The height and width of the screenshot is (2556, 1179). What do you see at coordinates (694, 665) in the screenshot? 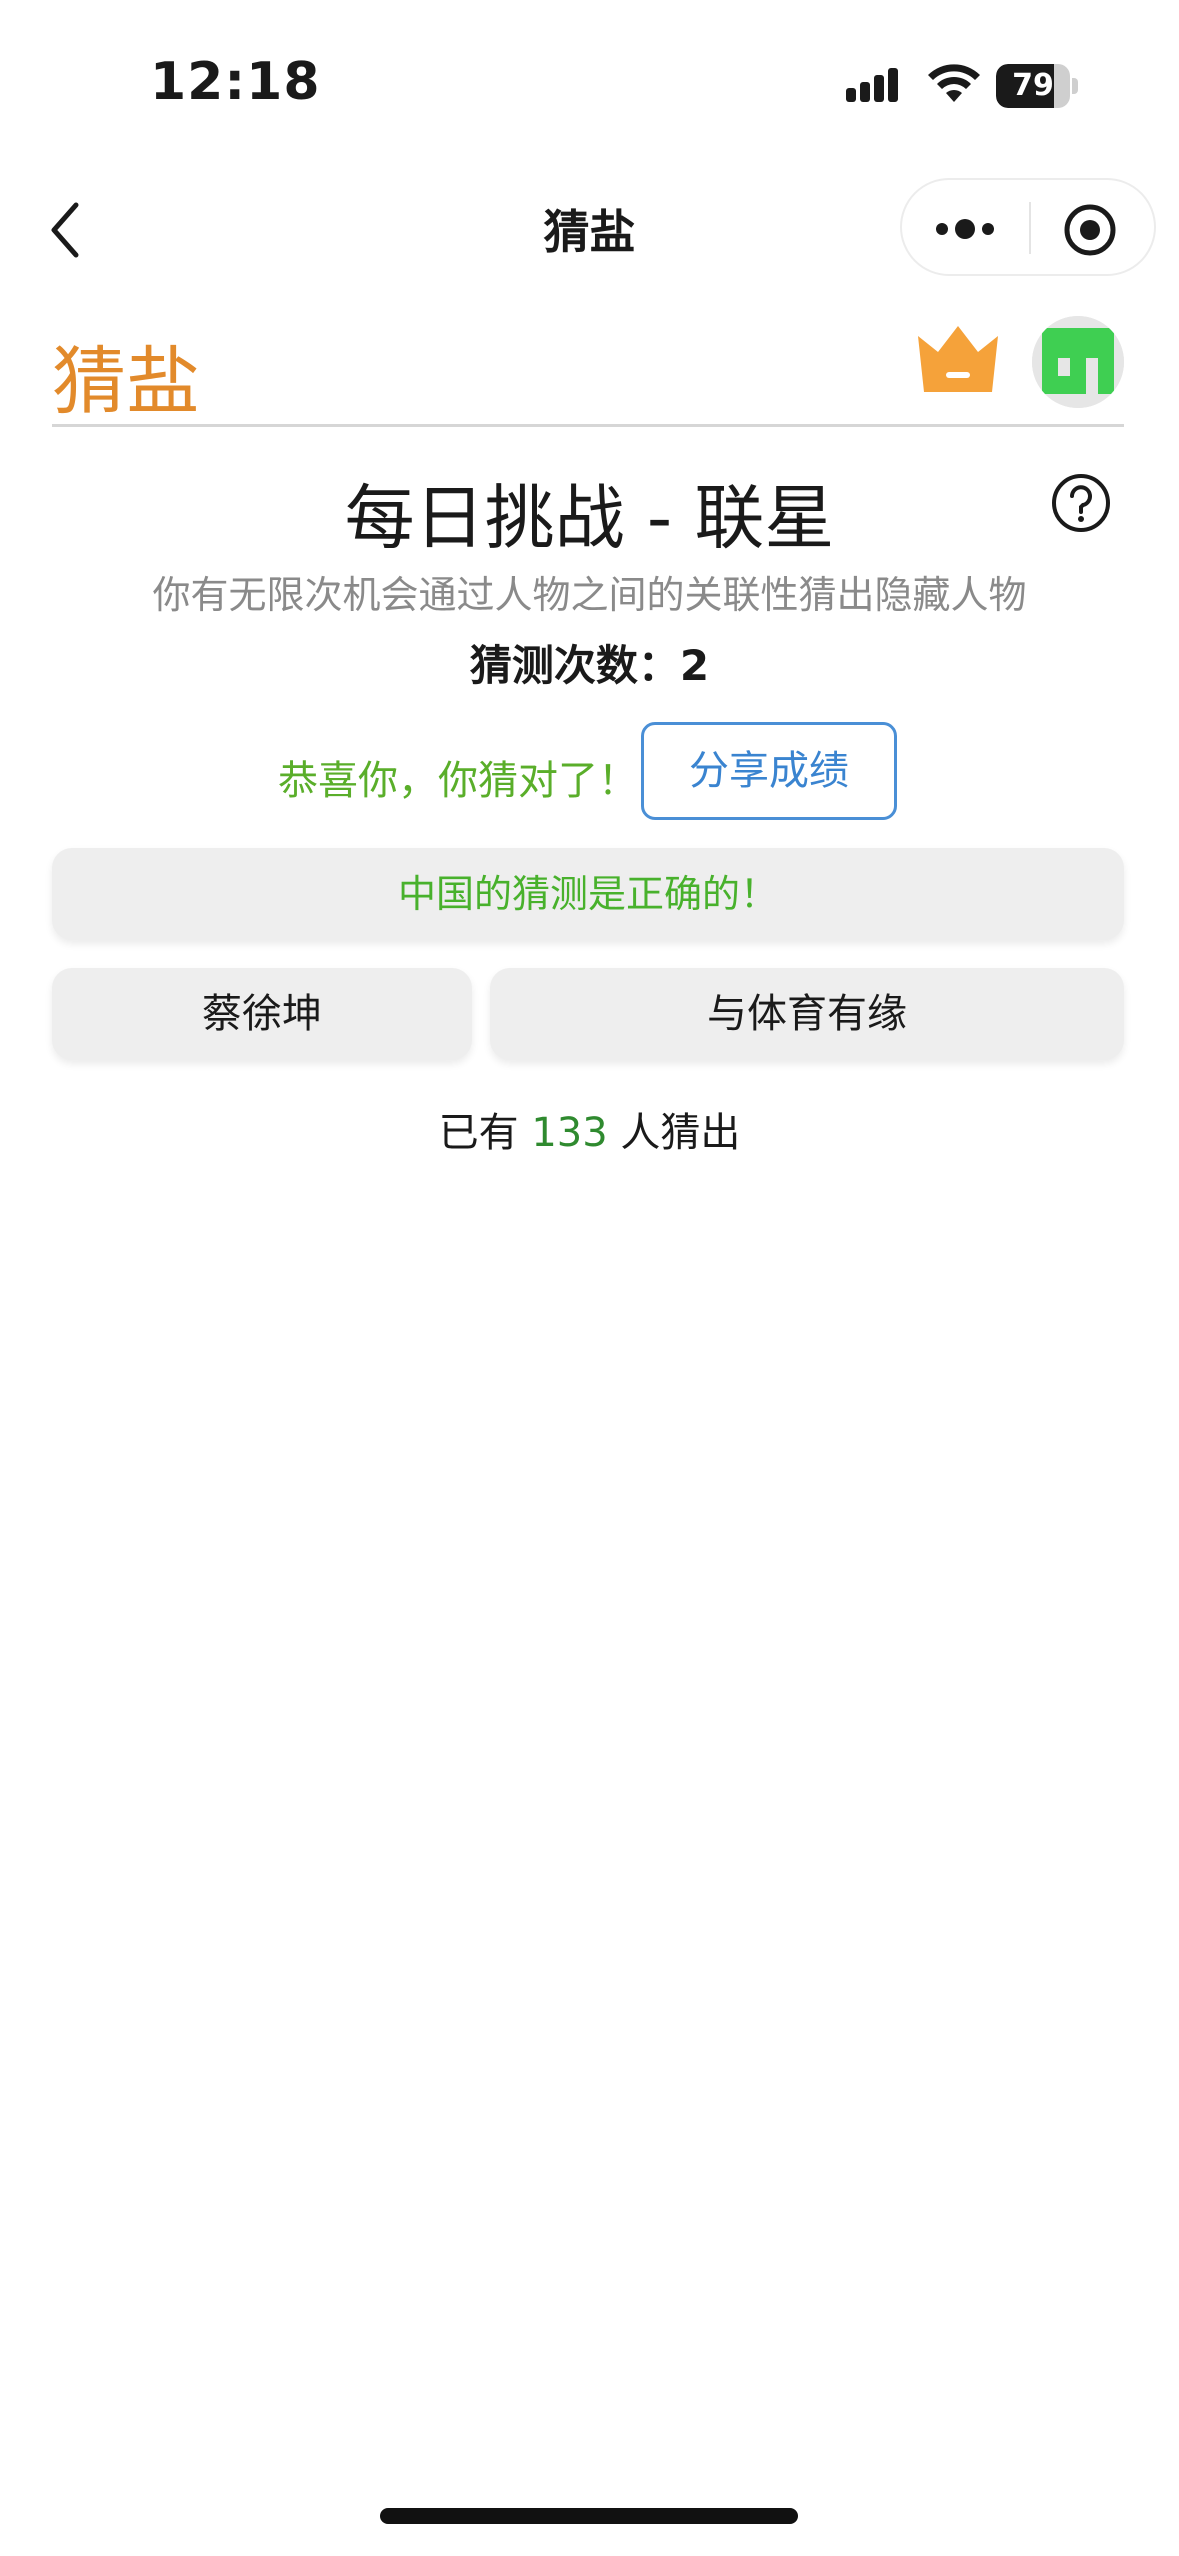
I see `guess-count-value: 2` at bounding box center [694, 665].